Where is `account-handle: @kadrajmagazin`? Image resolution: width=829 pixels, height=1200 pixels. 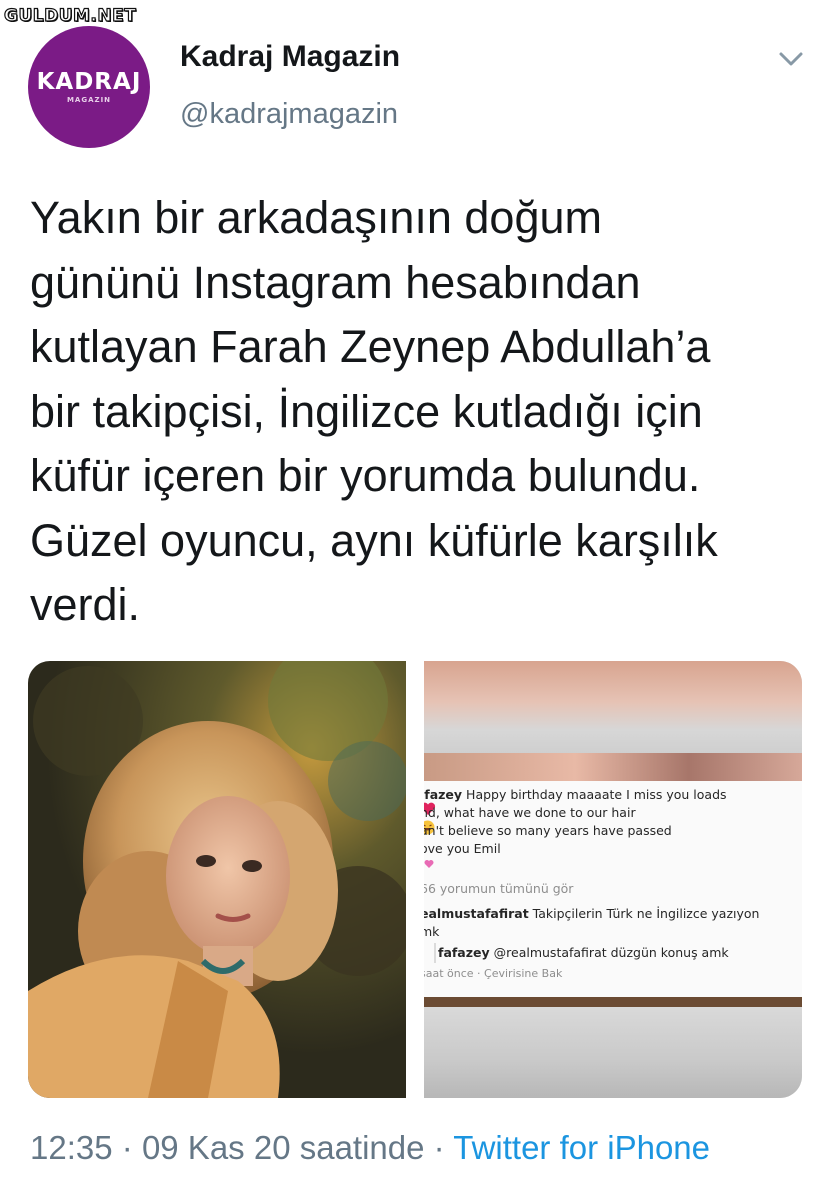 account-handle: @kadrajmagazin is located at coordinates (289, 114).